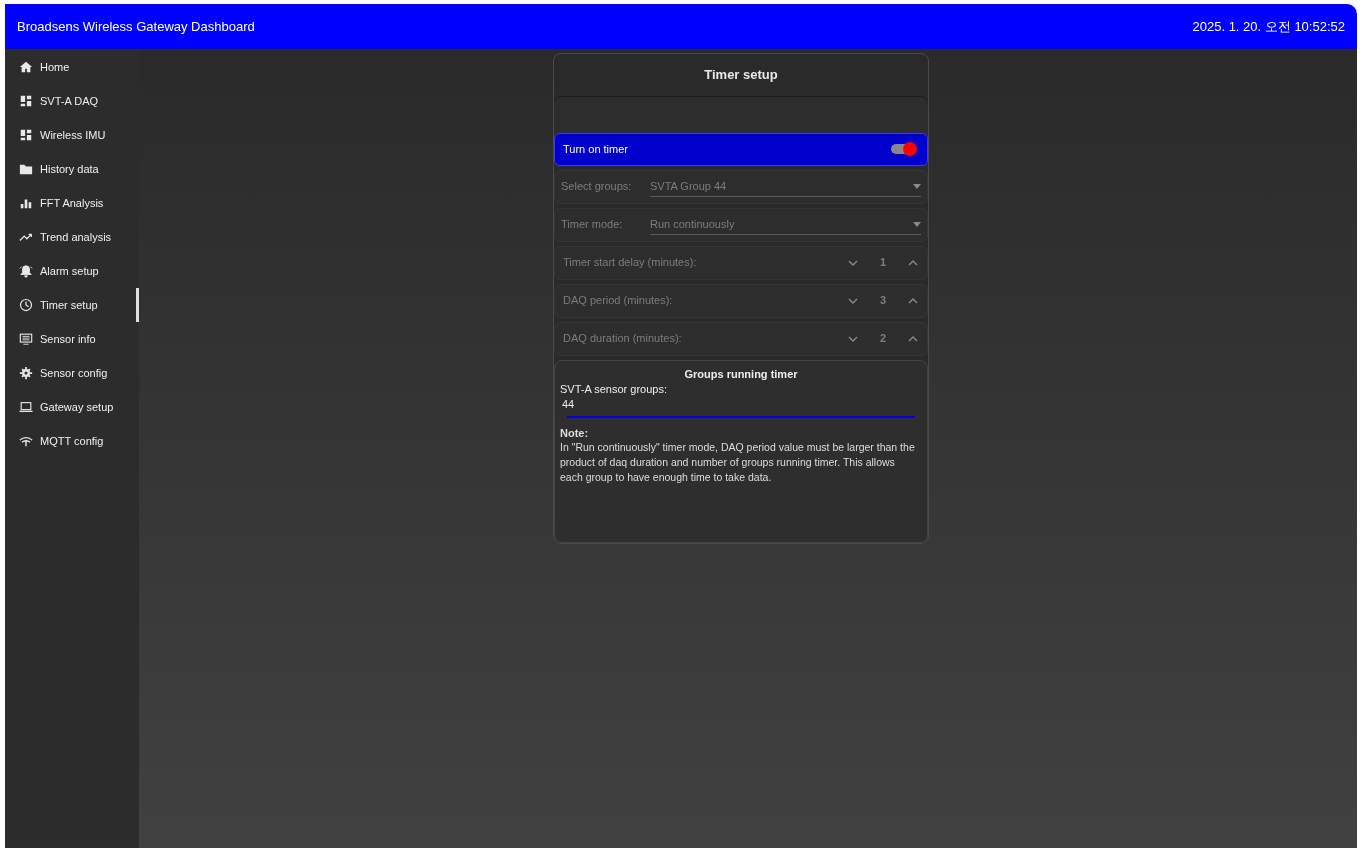 The height and width of the screenshot is (851, 1362). What do you see at coordinates (738, 462) in the screenshot?
I see `note-text: In "Run continuously" timer mode, DAQ period value must be larger than the product of daq duration and number of groups running timer. This allows each group to have enough time to take data.` at bounding box center [738, 462].